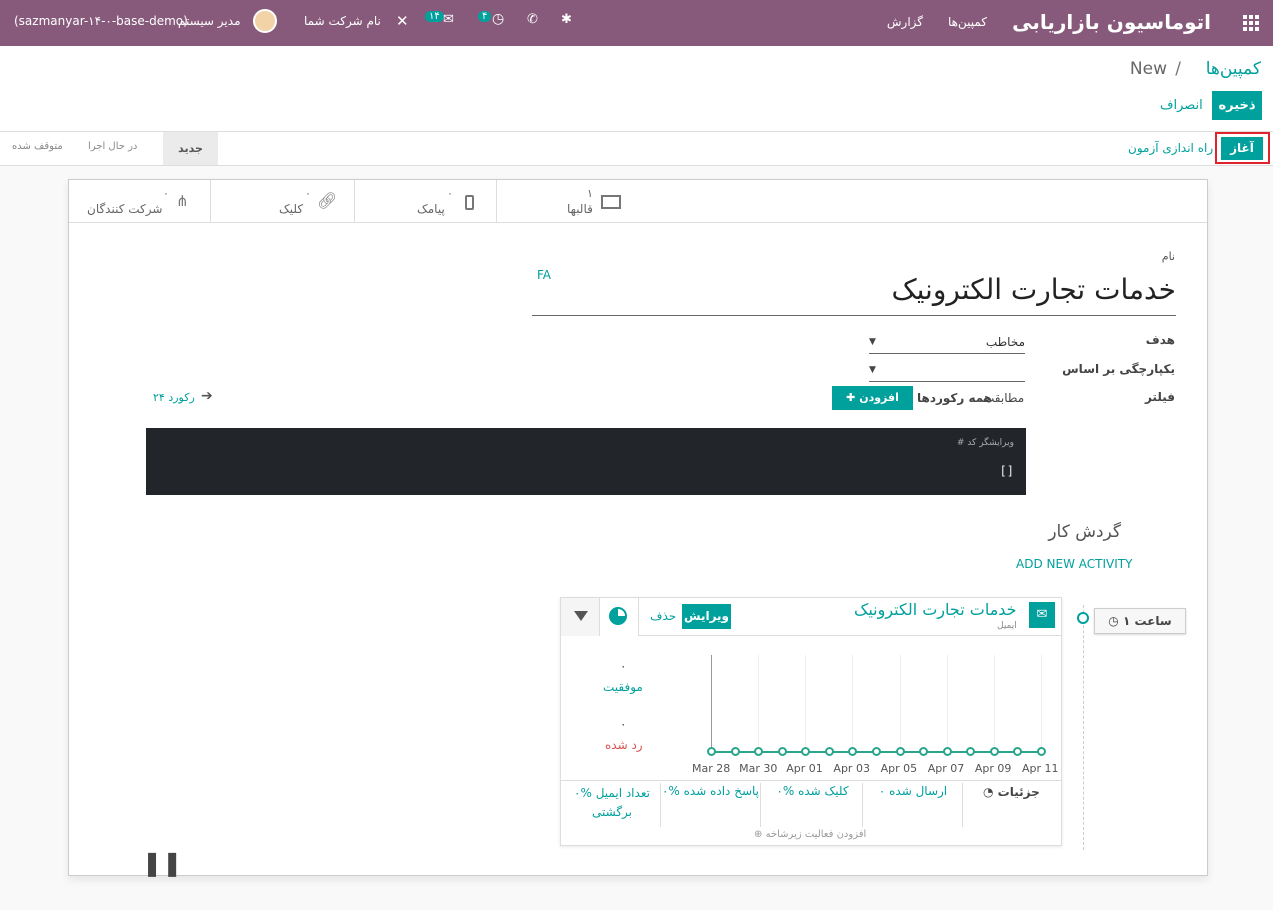 This screenshot has width=1273, height=910. What do you see at coordinates (282, 201) in the screenshot?
I see `clicks-button: 🔗︎ ۰ کلیک` at bounding box center [282, 201].